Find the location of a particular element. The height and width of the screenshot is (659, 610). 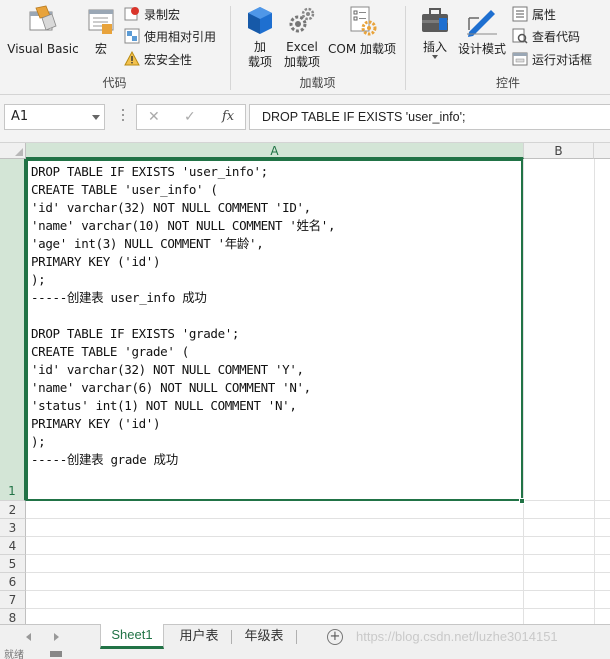

cell-text-line: 'status' int(1) NOT NULL COMMENT 'N', is located at coordinates (164, 405).